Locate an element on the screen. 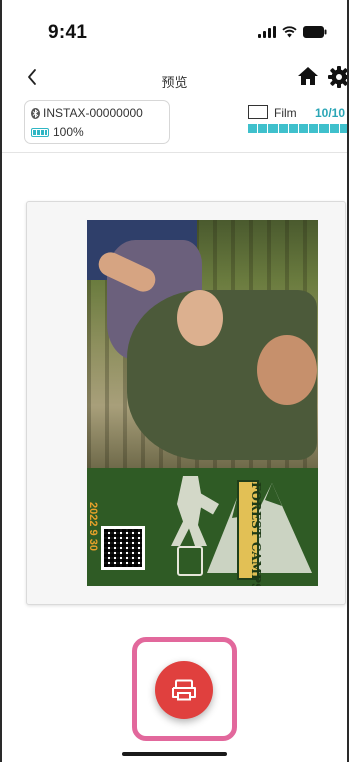 This screenshot has height=762, width=349. campsite-badge-text: FOREST CAMPSITE is located at coordinates (256, 534).